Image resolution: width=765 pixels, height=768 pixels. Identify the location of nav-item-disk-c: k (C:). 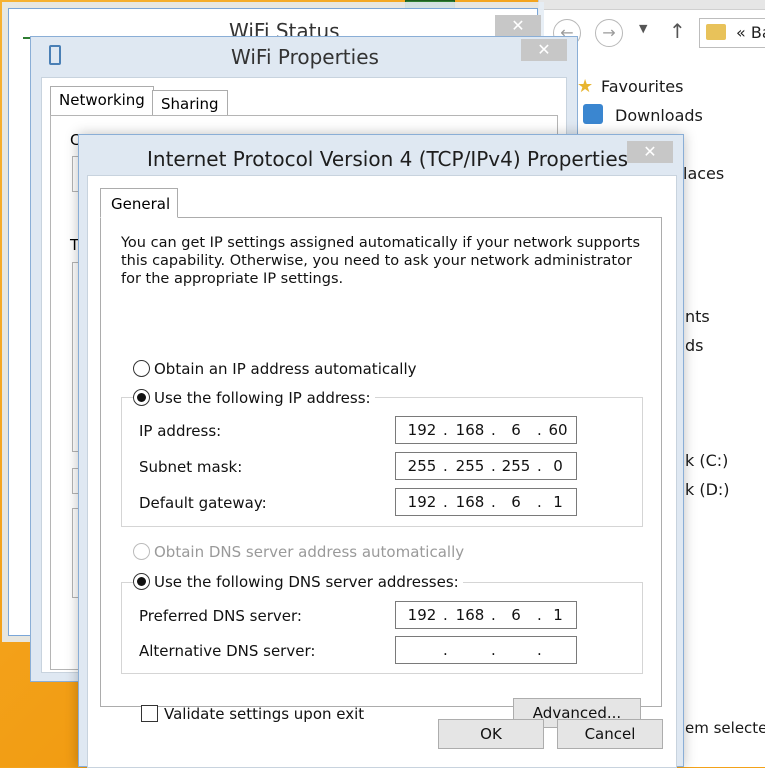
(706, 460).